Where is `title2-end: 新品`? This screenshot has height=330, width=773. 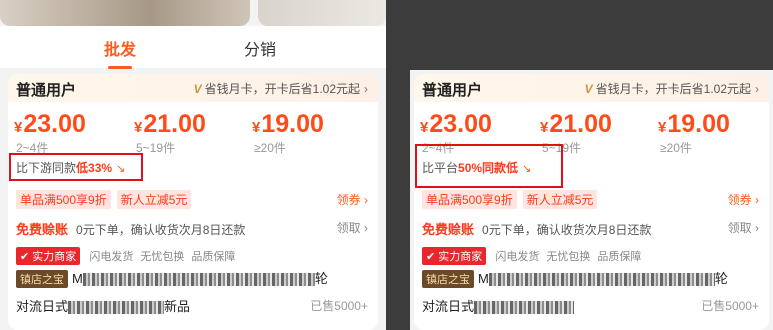
title2-end: 新品 is located at coordinates (177, 306).